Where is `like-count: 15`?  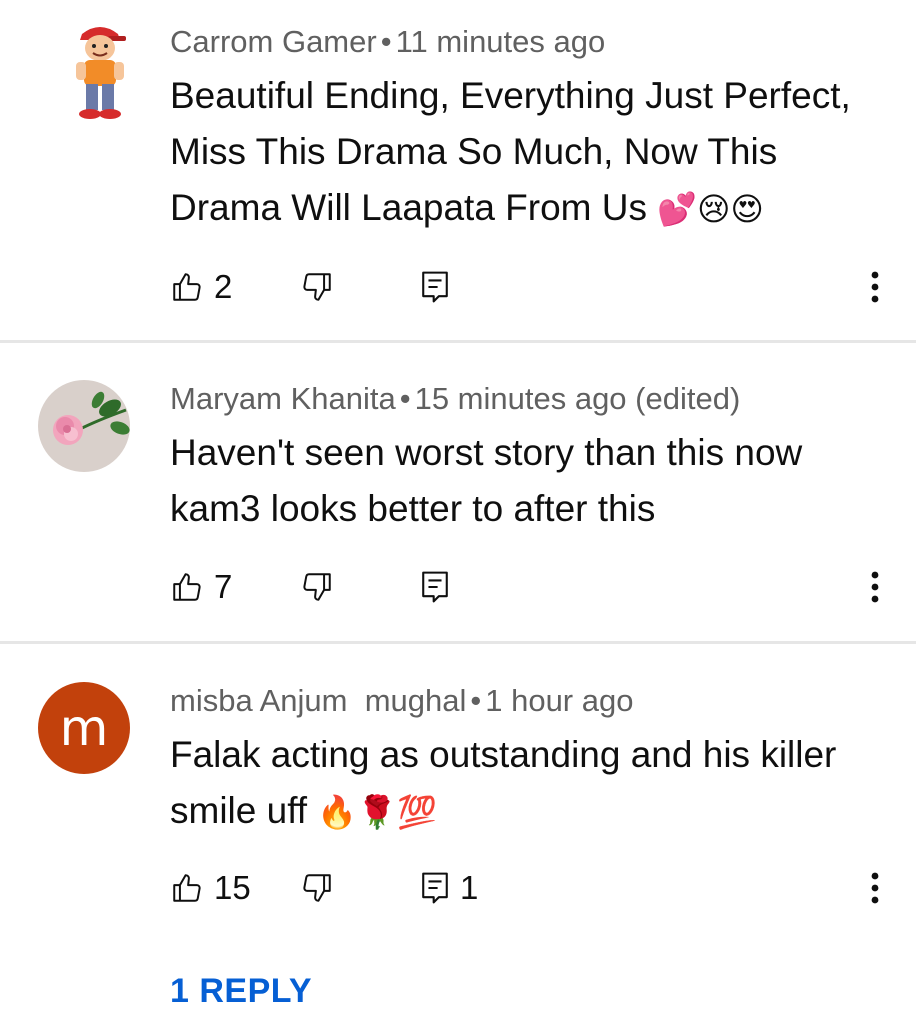 like-count: 15 is located at coordinates (232, 887).